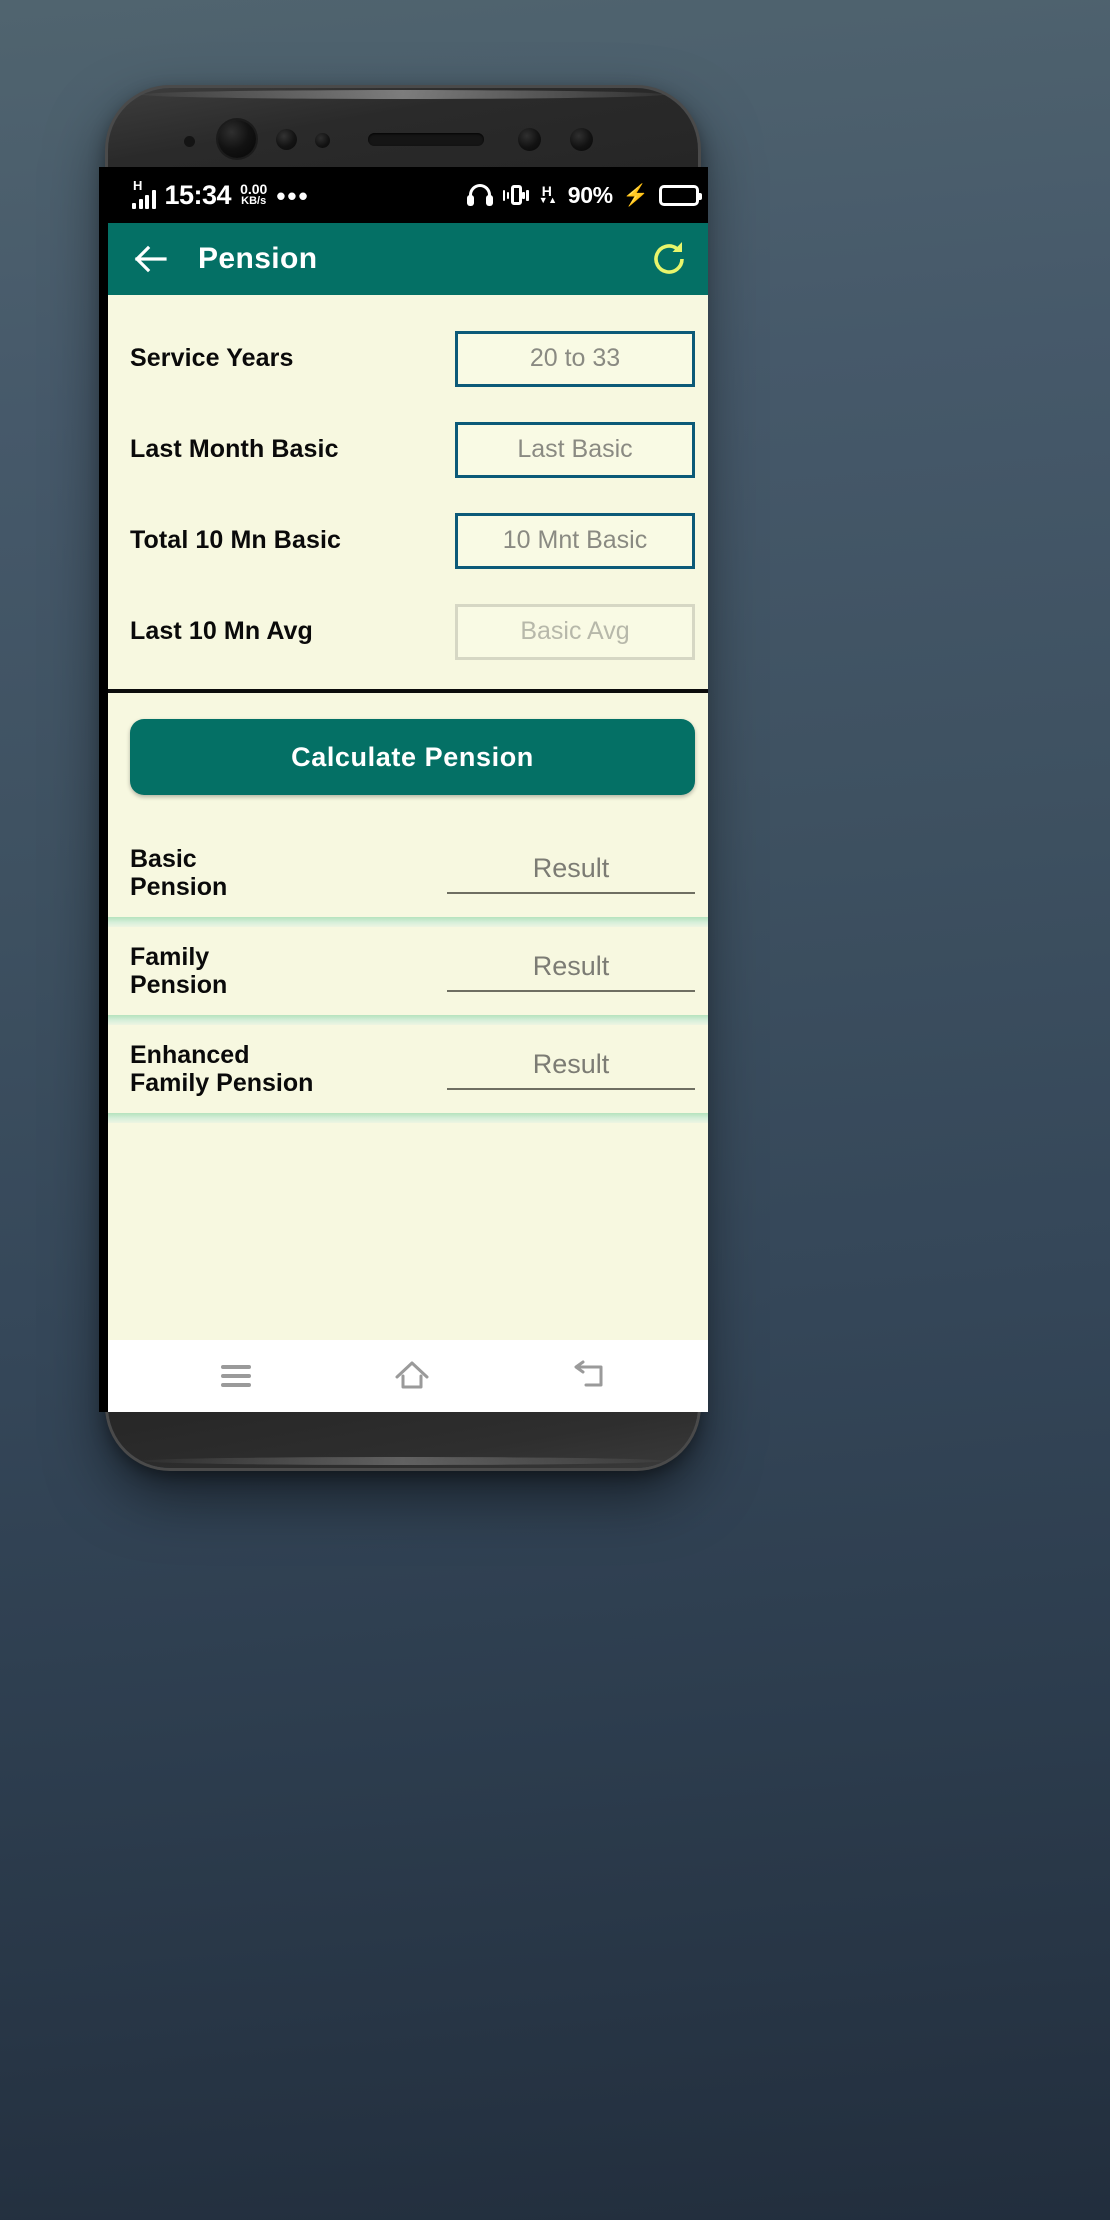  What do you see at coordinates (408, 195) in the screenshot?
I see `status-bar: H 15:34 0.00 KB/s ••• H ▼▲ 90% ⚡` at bounding box center [408, 195].